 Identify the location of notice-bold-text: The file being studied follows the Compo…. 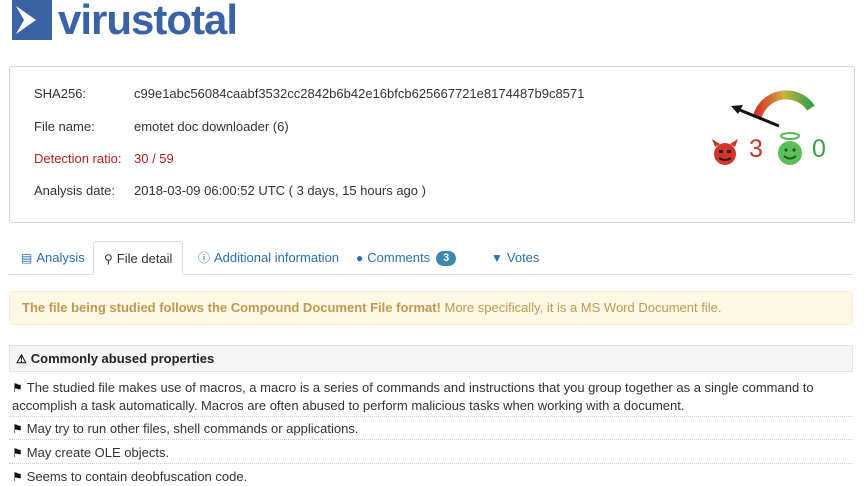
(231, 307).